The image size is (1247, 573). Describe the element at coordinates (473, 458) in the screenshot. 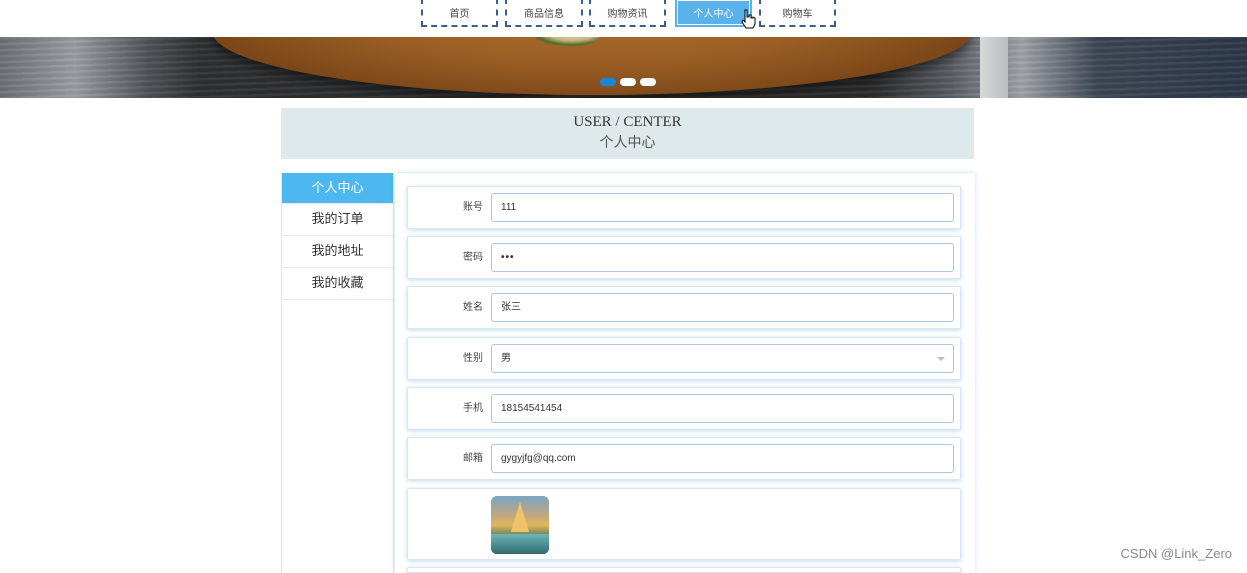

I see `email-label: 邮箱` at that location.